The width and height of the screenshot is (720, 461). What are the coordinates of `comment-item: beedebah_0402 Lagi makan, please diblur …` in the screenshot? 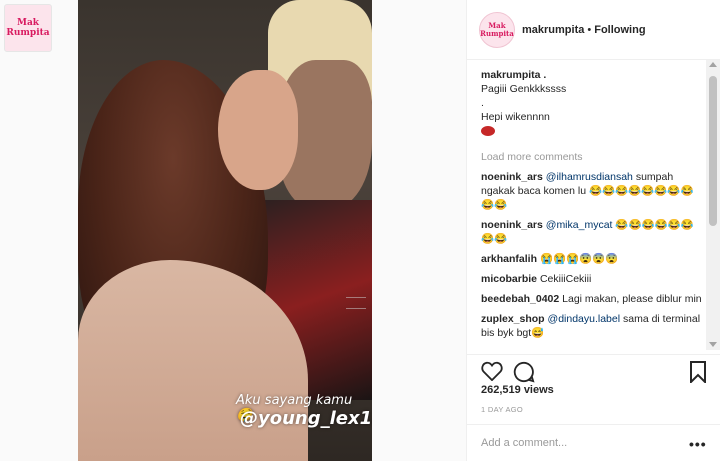 It's located at (592, 299).